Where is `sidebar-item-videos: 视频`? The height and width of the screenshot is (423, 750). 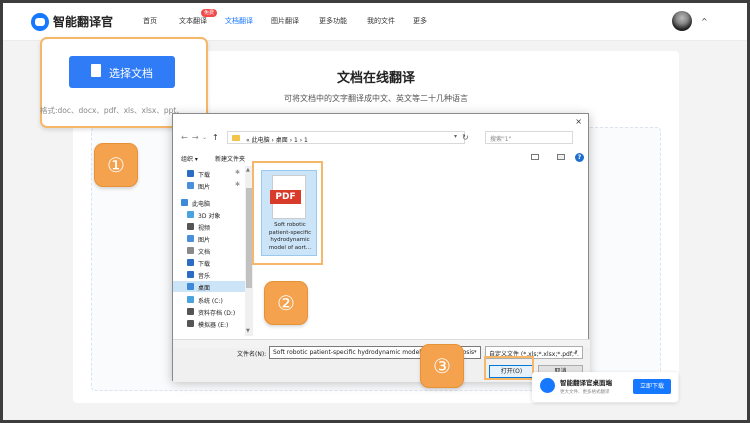 sidebar-item-videos: 视频 is located at coordinates (209, 226).